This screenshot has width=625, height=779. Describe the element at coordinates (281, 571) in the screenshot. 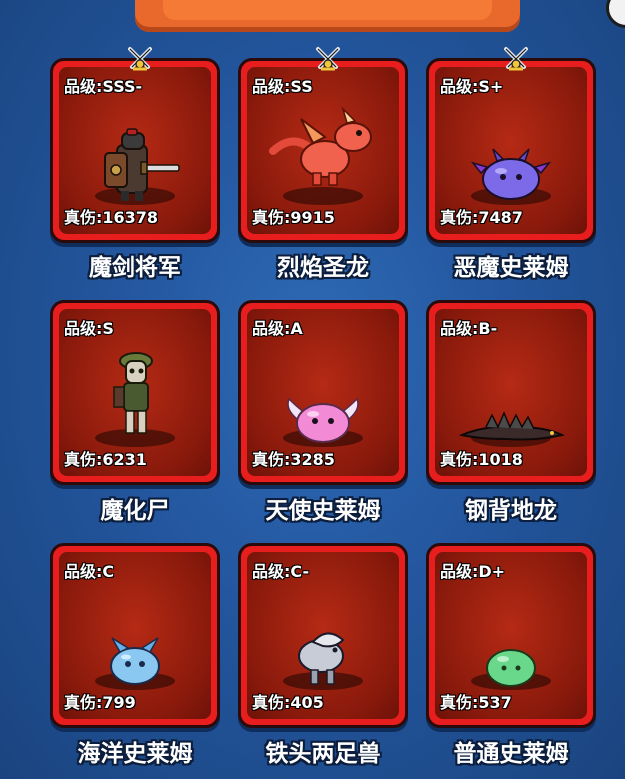

I see `grade-label: 品级:C-` at that location.